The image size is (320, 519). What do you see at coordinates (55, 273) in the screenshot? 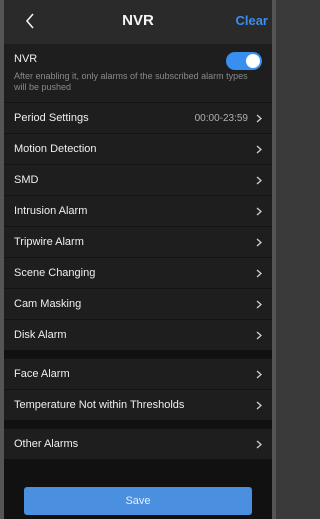
I see `row-label: Scene Changing` at bounding box center [55, 273].